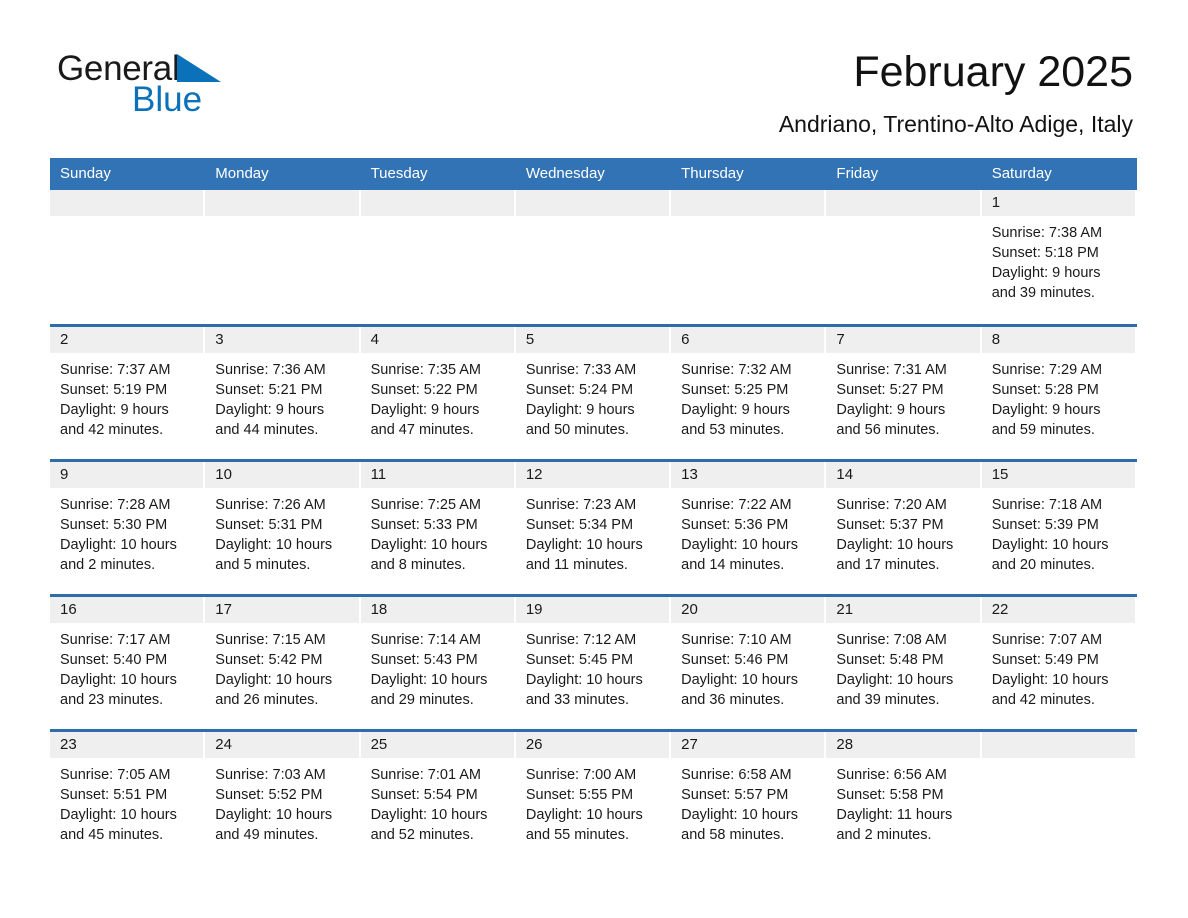 This screenshot has height=918, width=1188. I want to click on sunset-text: Sunset: 5:36 PM, so click(735, 524).